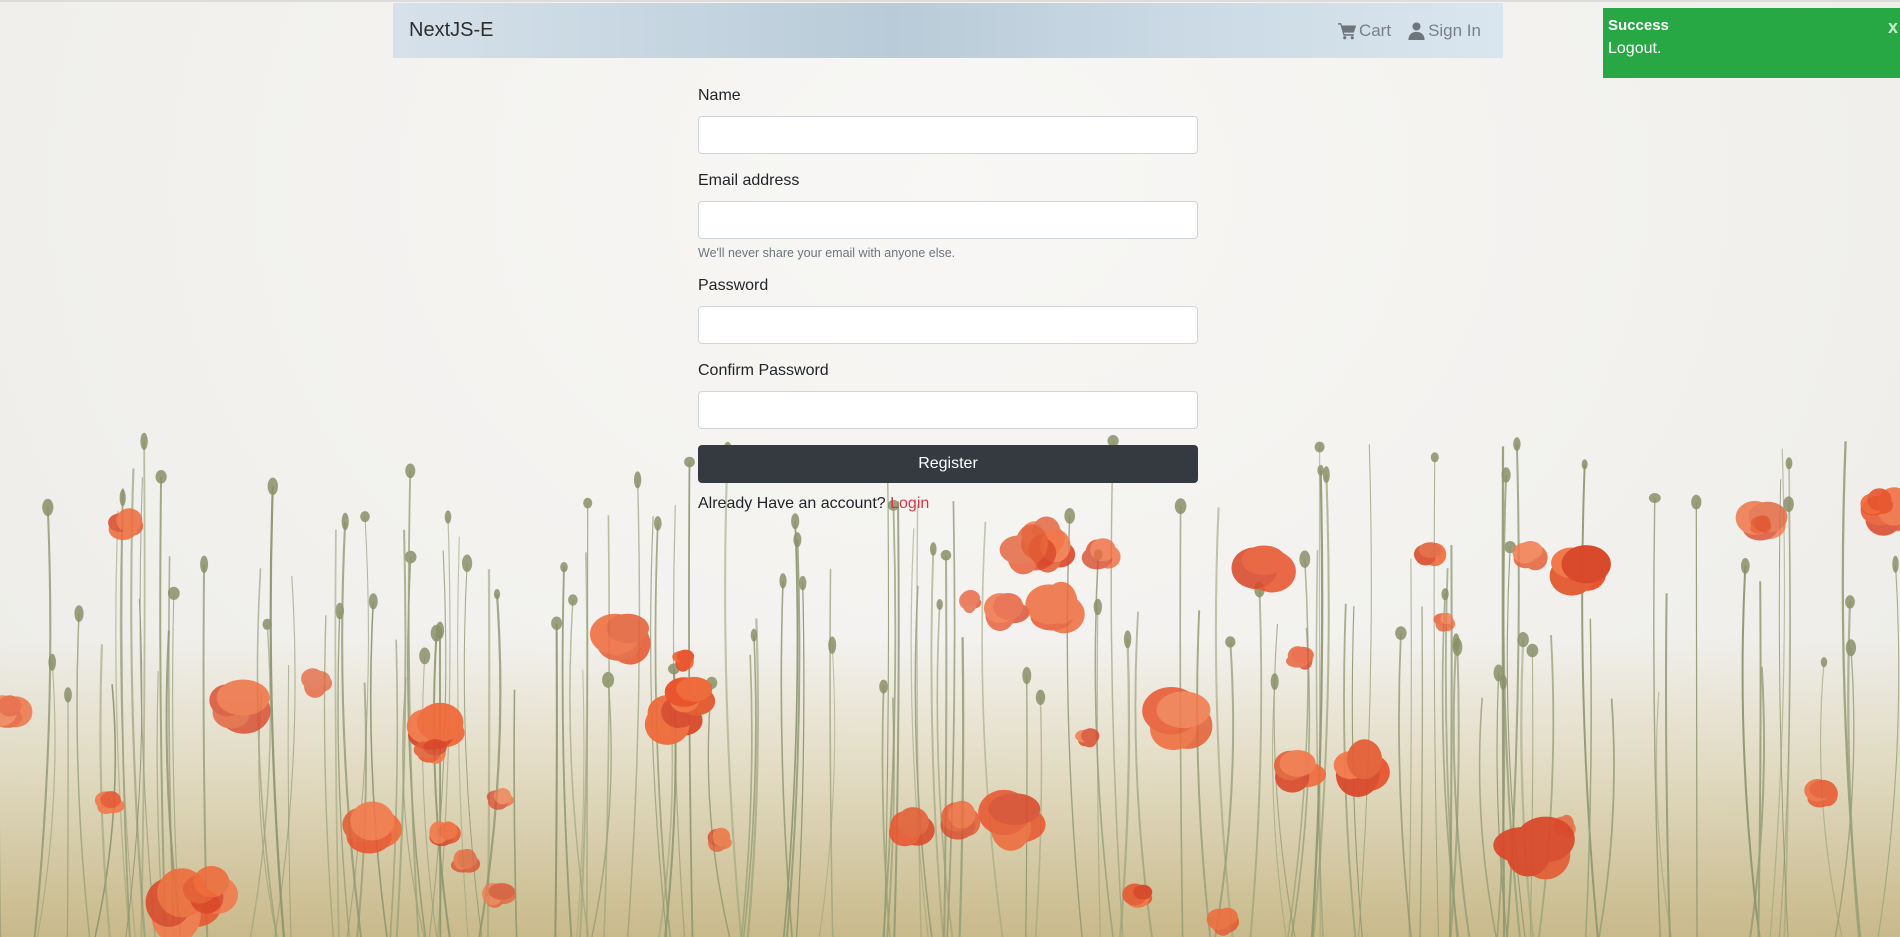 The width and height of the screenshot is (1900, 937). Describe the element at coordinates (948, 135) in the screenshot. I see `name-input` at that location.